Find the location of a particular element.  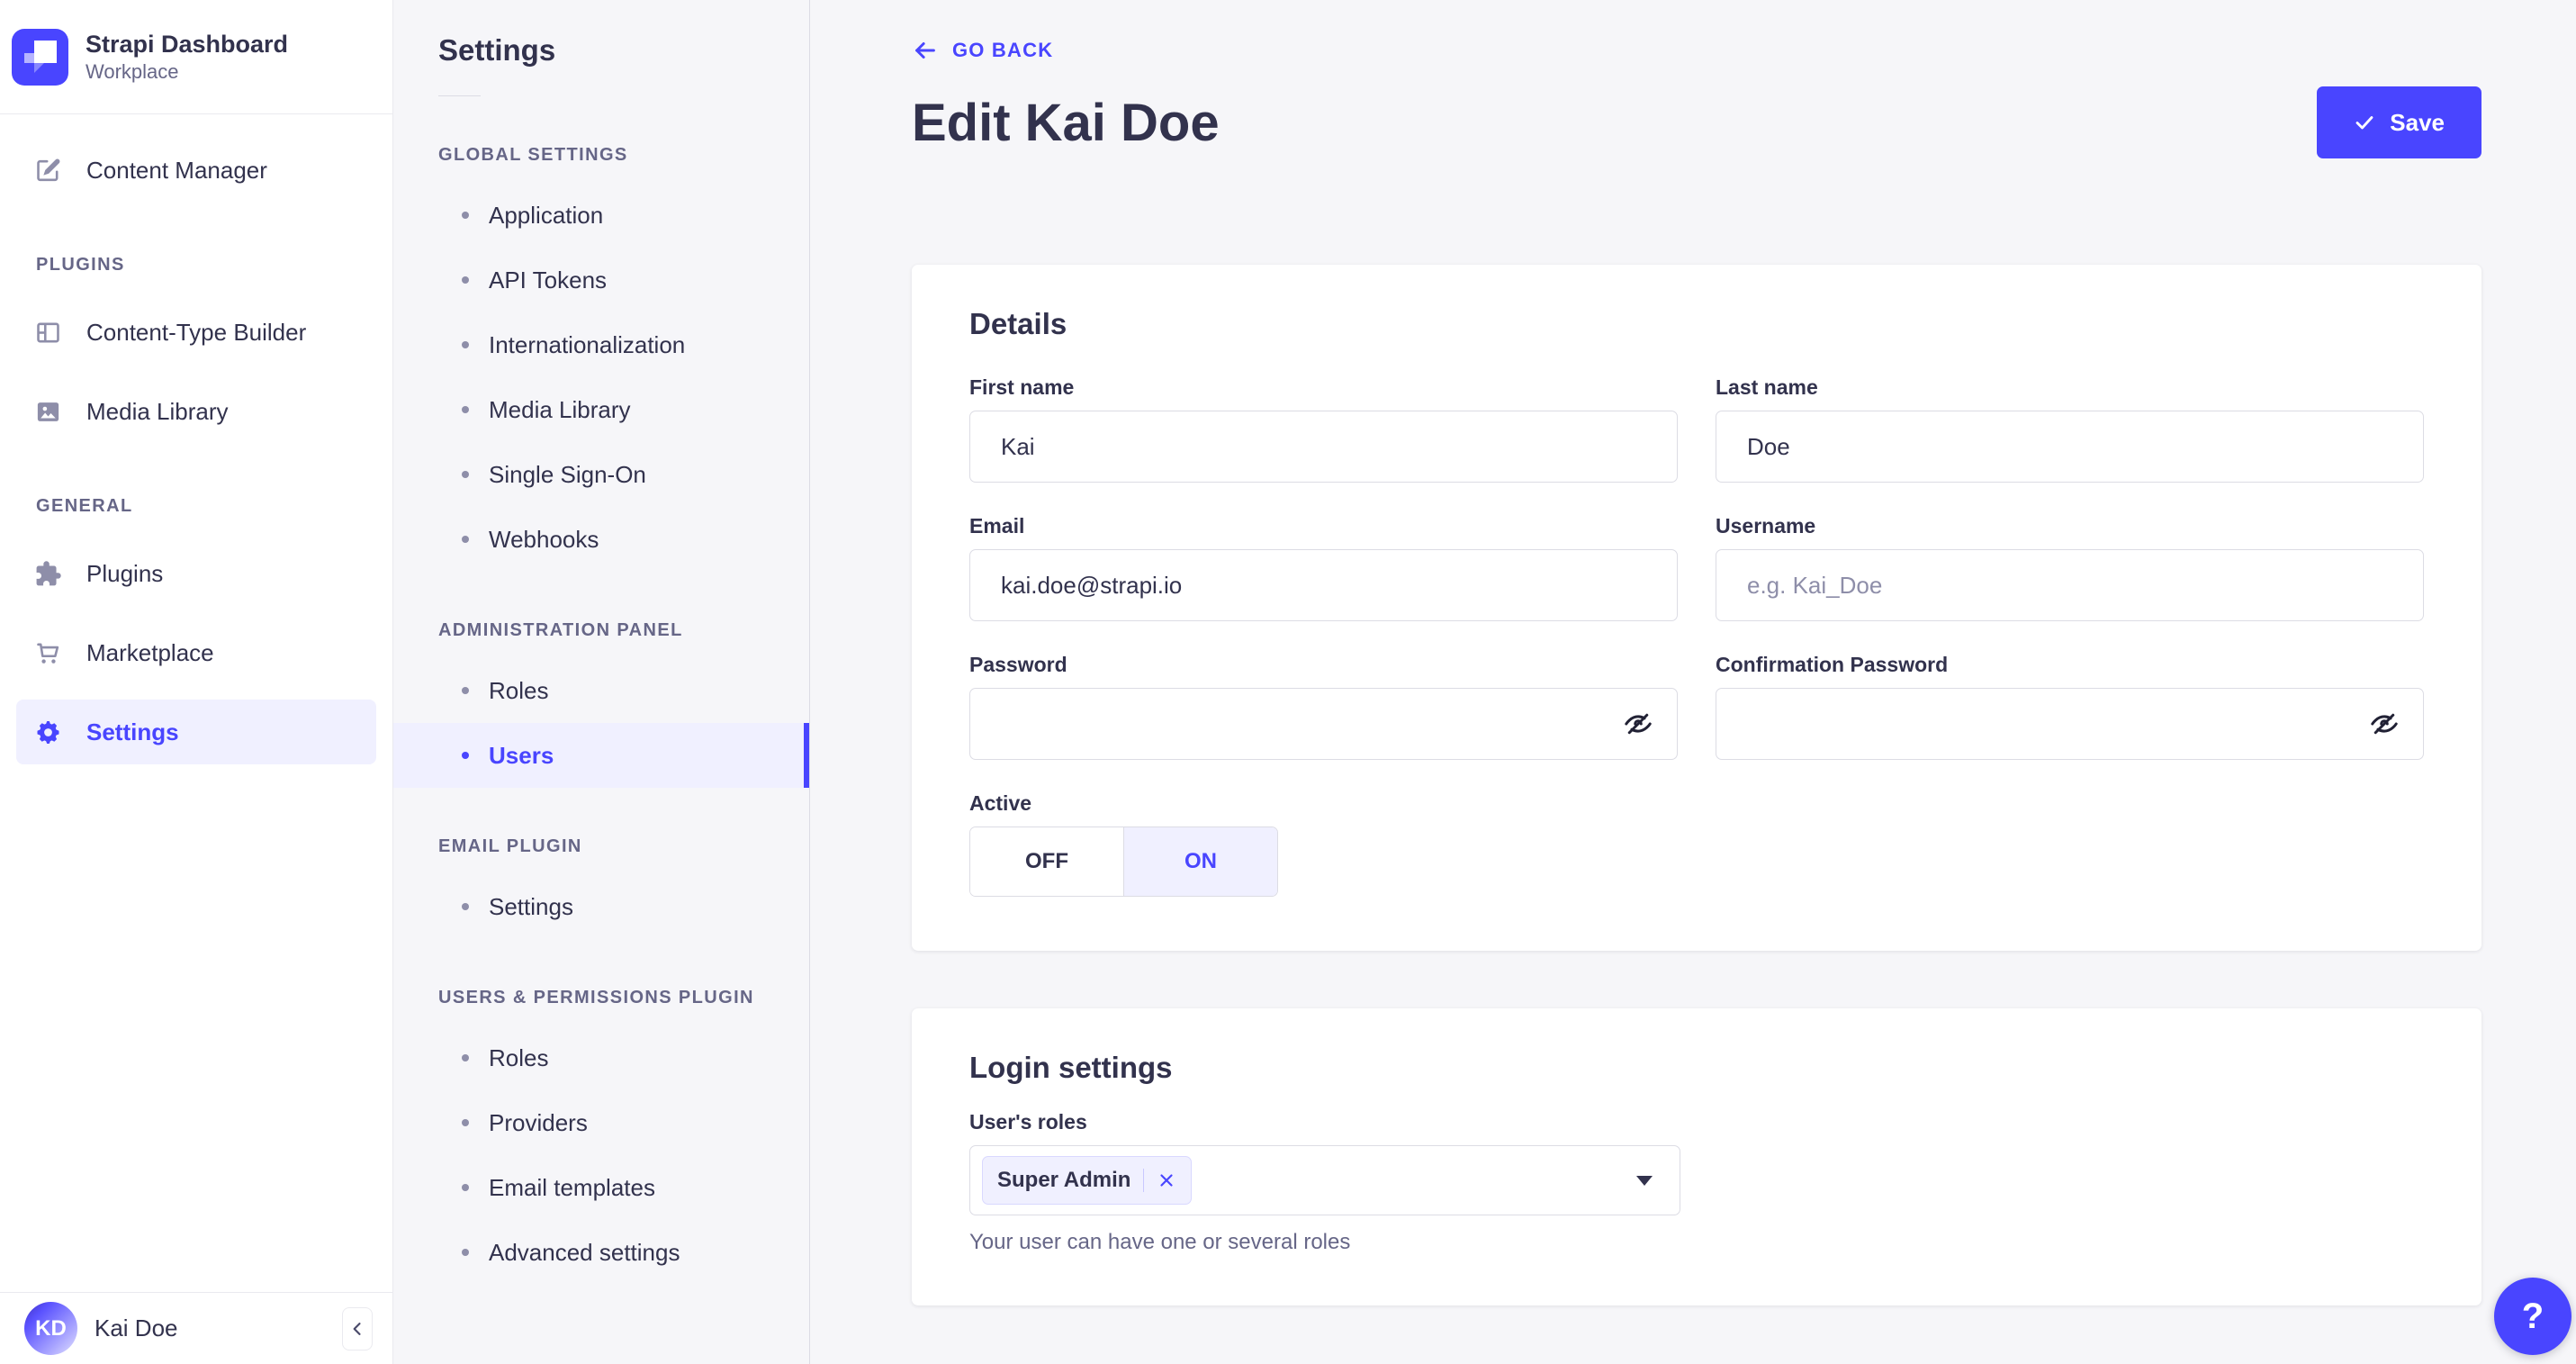

settings-item-webhooks: Webhooks is located at coordinates (601, 539).